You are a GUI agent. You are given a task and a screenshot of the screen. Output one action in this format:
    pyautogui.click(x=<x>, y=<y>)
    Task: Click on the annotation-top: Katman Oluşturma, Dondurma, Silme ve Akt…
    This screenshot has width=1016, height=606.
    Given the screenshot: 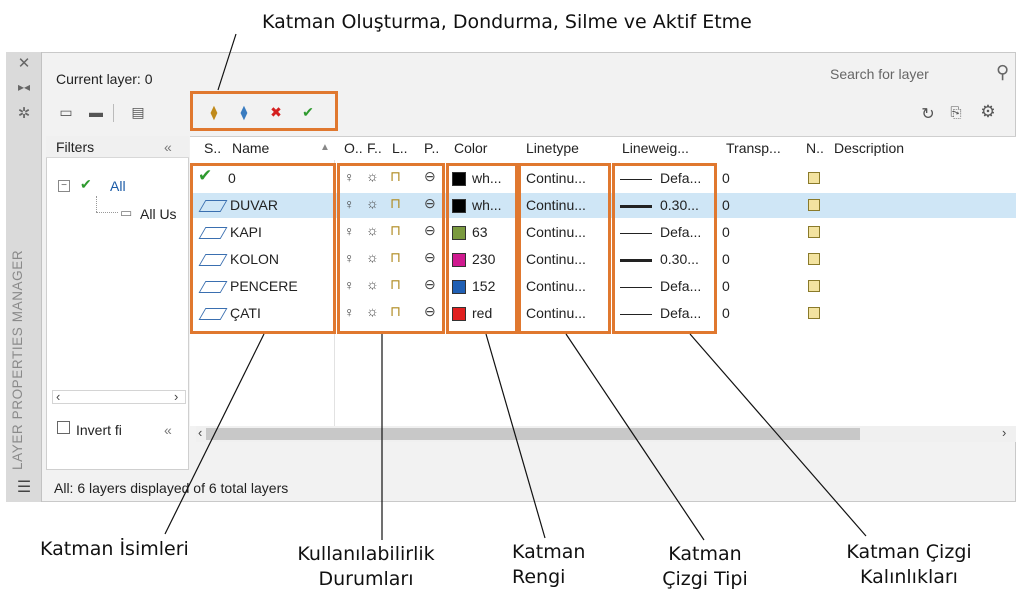 What is the action you would take?
    pyautogui.click(x=507, y=22)
    